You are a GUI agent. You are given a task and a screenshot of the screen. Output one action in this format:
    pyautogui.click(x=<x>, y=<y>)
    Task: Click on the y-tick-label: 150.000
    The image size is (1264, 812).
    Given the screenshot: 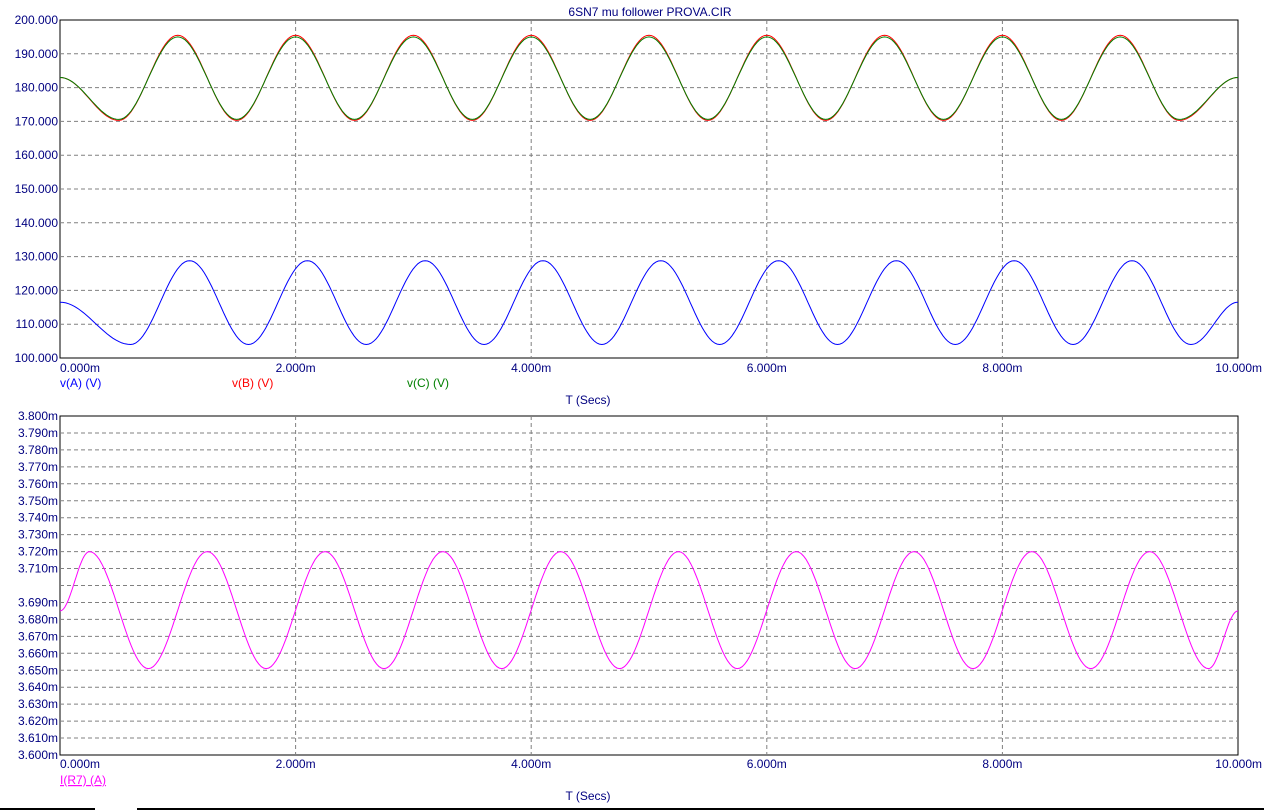 What is the action you would take?
    pyautogui.click(x=37, y=189)
    